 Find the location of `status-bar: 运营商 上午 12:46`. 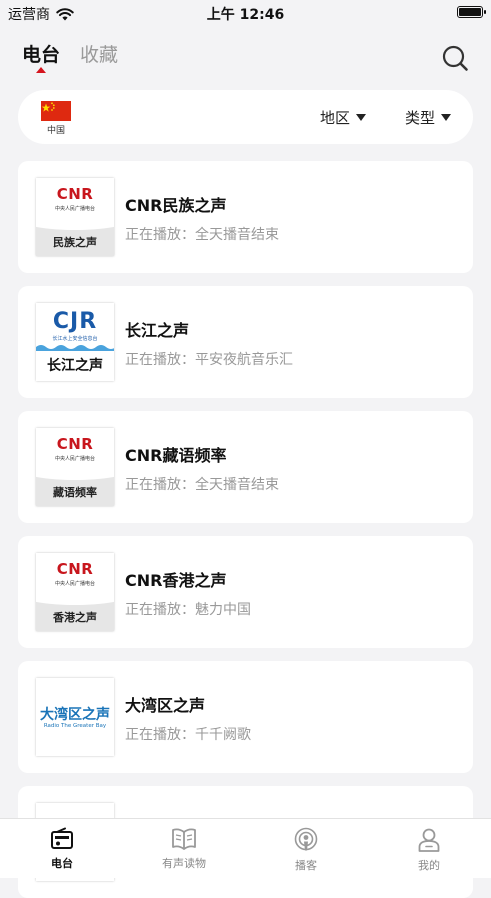

status-bar: 运营商 上午 12:46 is located at coordinates (245, 13).